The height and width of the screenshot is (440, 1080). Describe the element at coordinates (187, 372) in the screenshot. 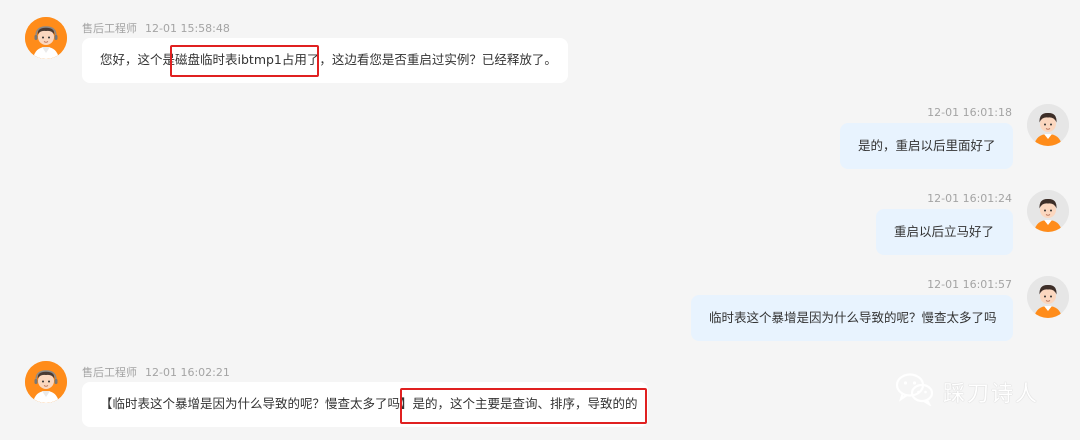

I see `message-timestamp: 12-01 16:02:21` at that location.